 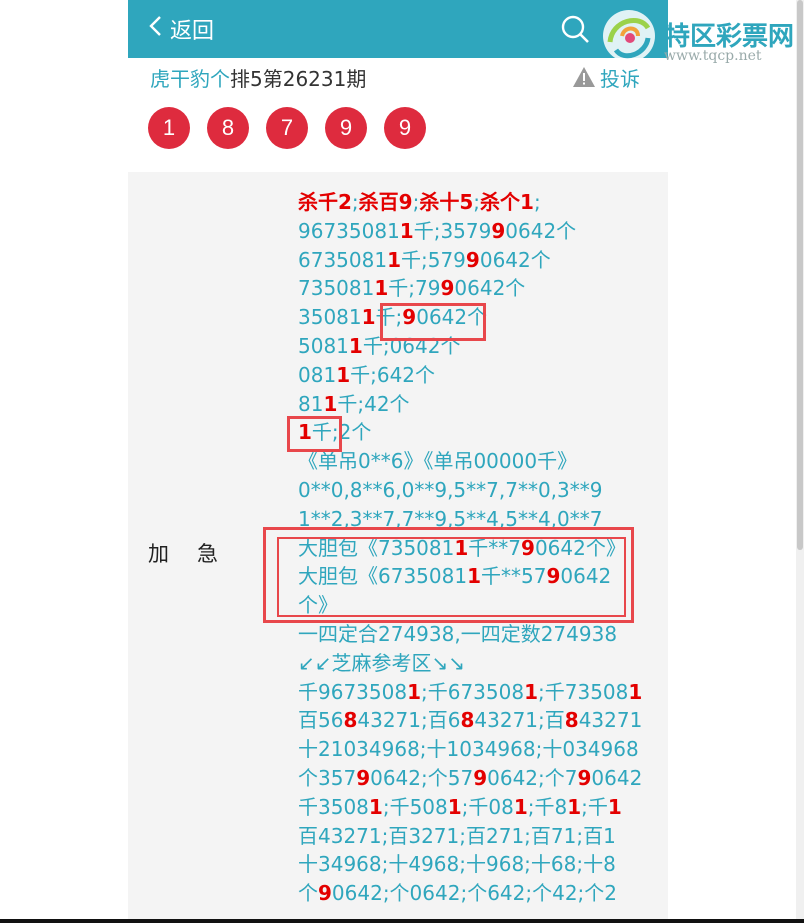 I want to click on text-seg: 6735081, so click(x=343, y=259).